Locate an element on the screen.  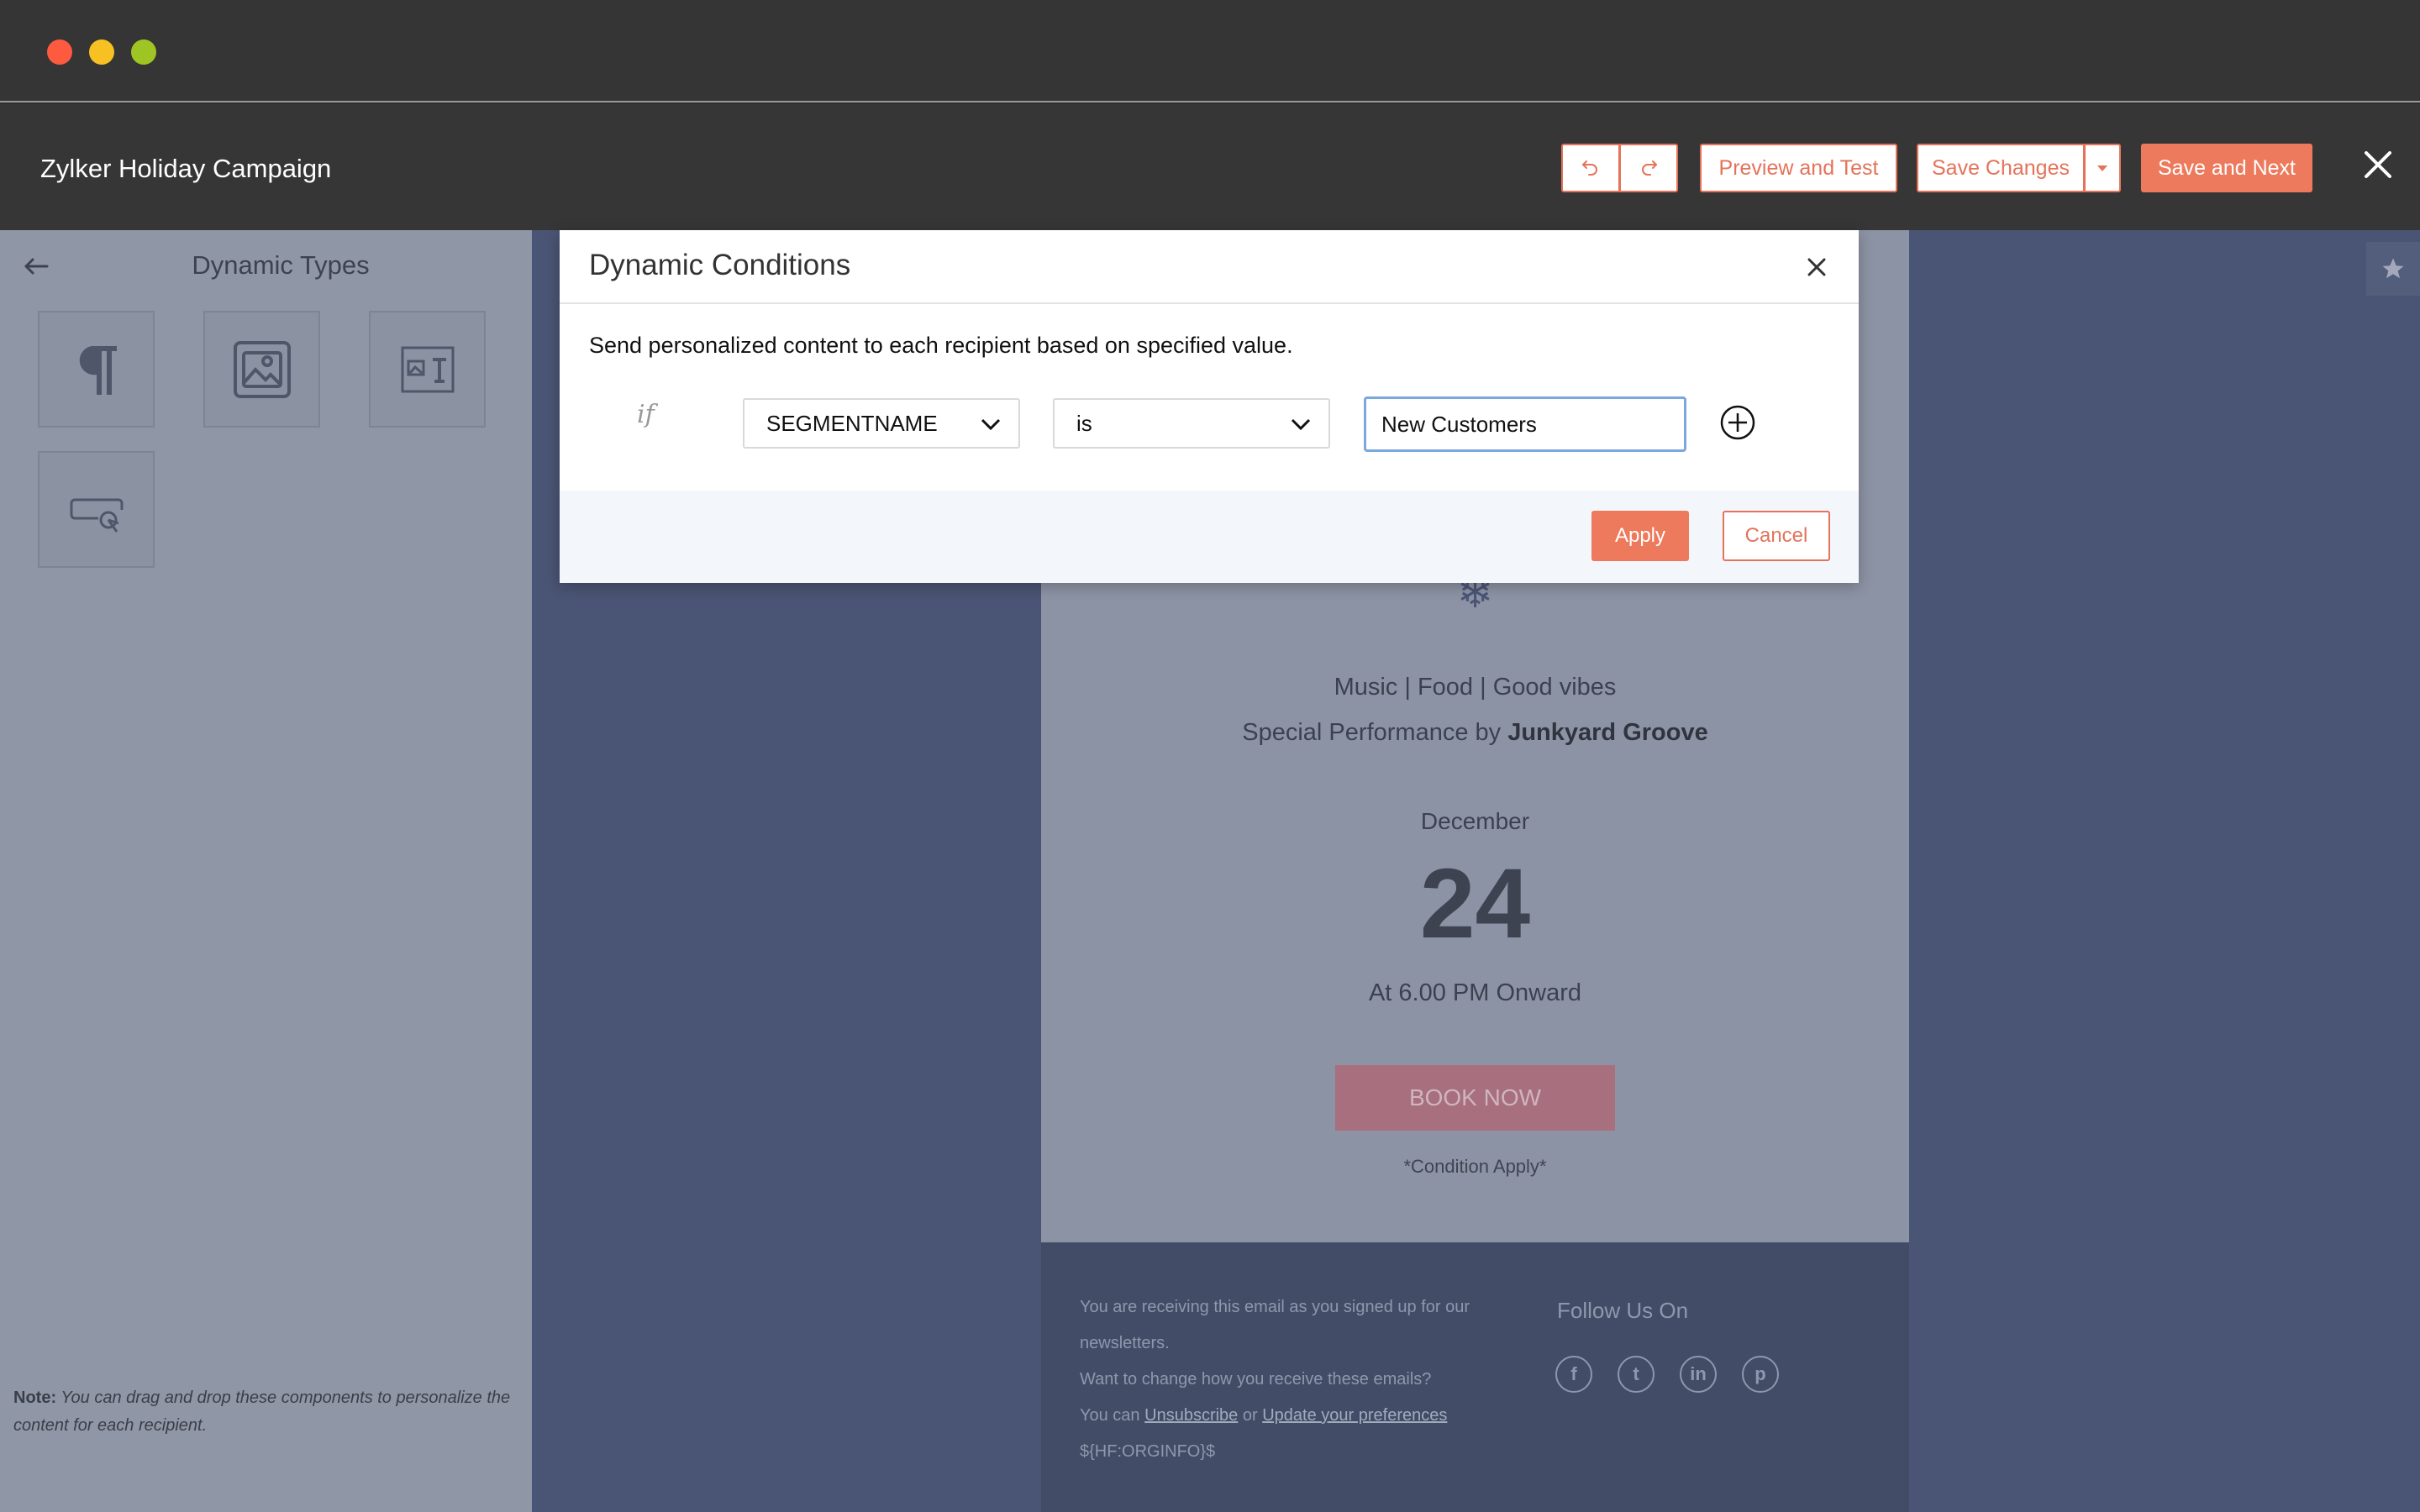
save-options-dropdown-button is located at coordinates (2102, 168).